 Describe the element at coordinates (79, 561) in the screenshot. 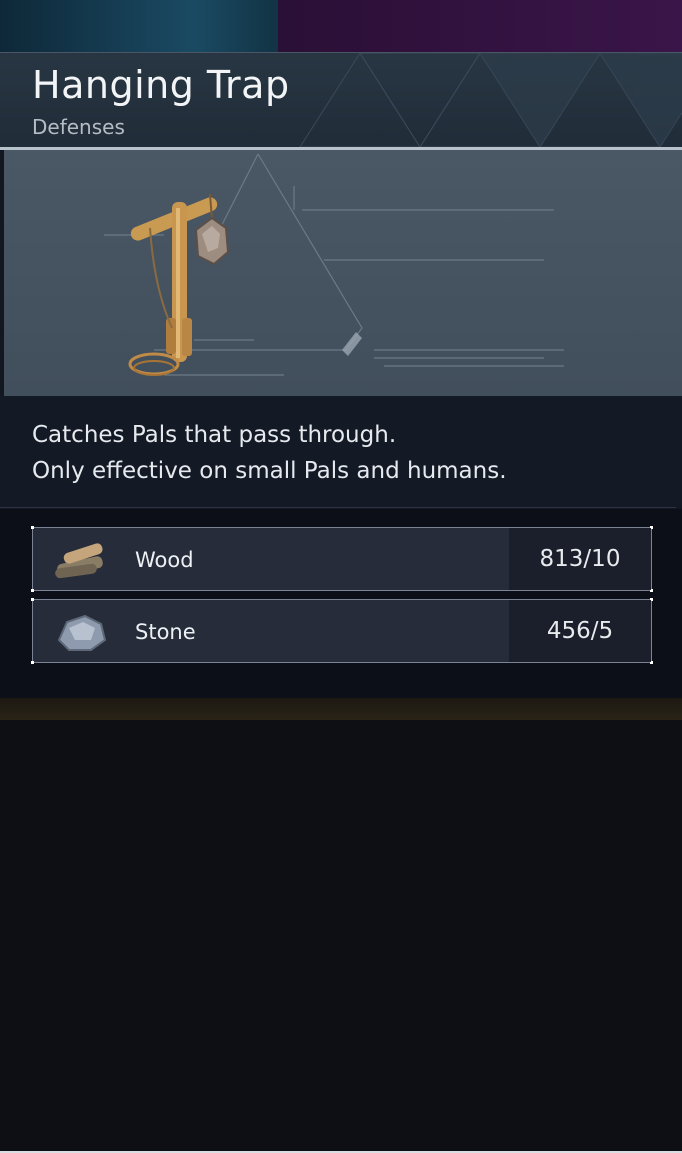

I see `wood-icon` at that location.